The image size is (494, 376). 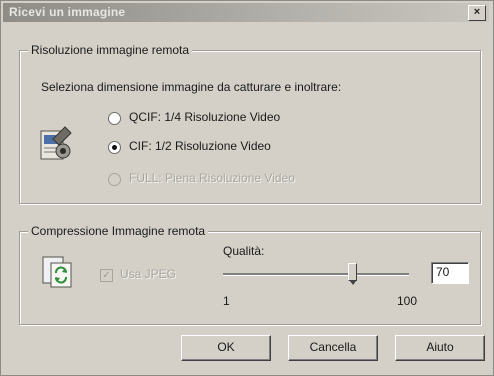 I want to click on radio-qcif, so click(x=114, y=118).